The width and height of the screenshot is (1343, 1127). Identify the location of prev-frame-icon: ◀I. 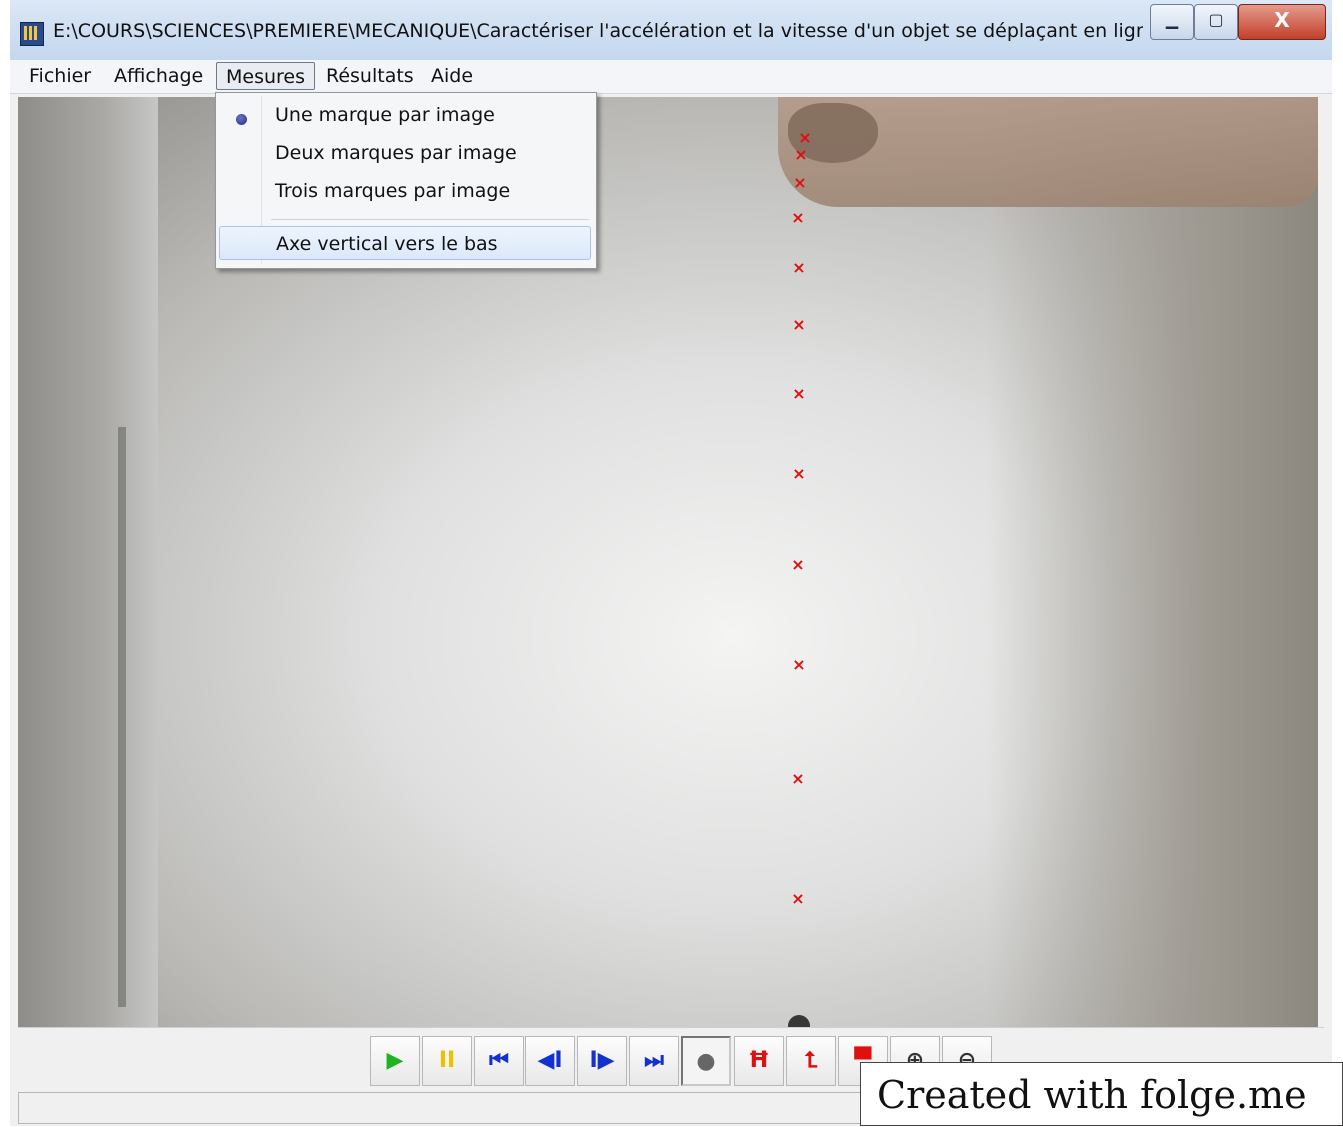
(550, 1060).